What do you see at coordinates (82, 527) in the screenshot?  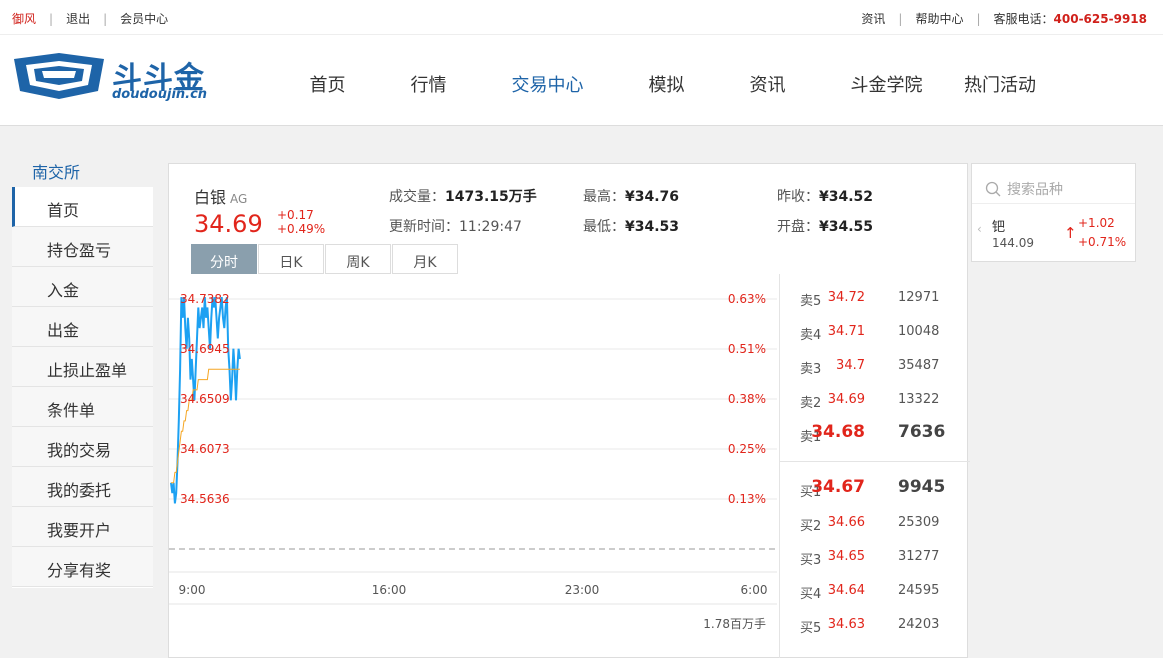 I see `sidebar-item-8: 我要开户` at bounding box center [82, 527].